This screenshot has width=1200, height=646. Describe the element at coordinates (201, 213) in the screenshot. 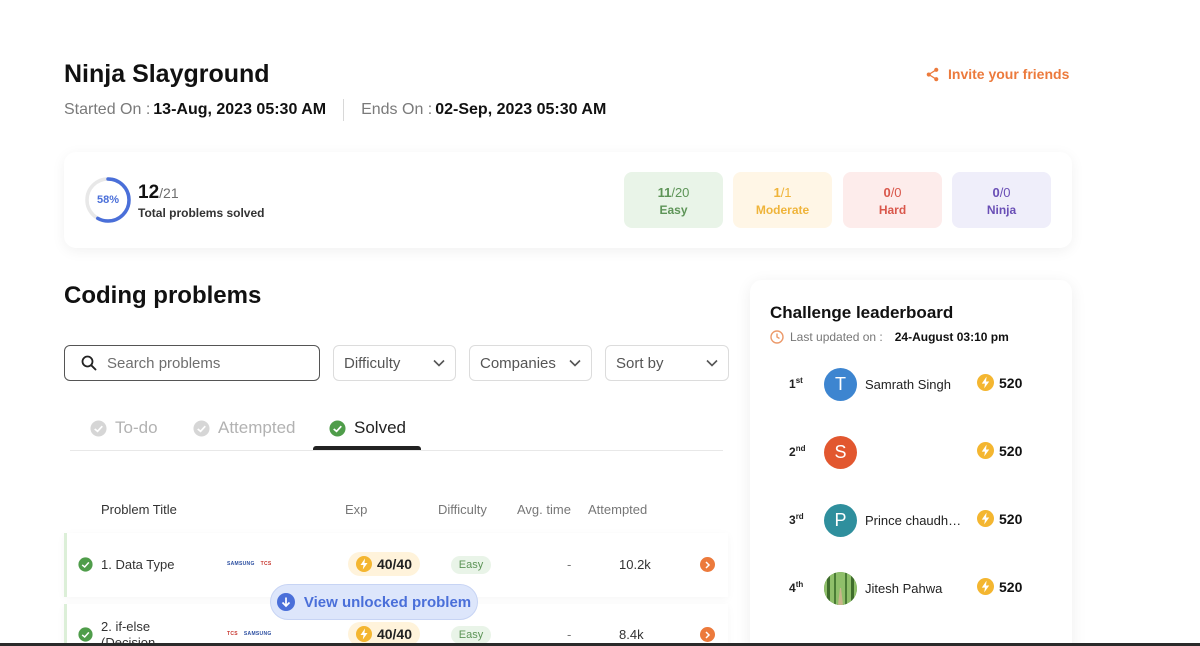

I see `solved-label: Total problems solved` at that location.